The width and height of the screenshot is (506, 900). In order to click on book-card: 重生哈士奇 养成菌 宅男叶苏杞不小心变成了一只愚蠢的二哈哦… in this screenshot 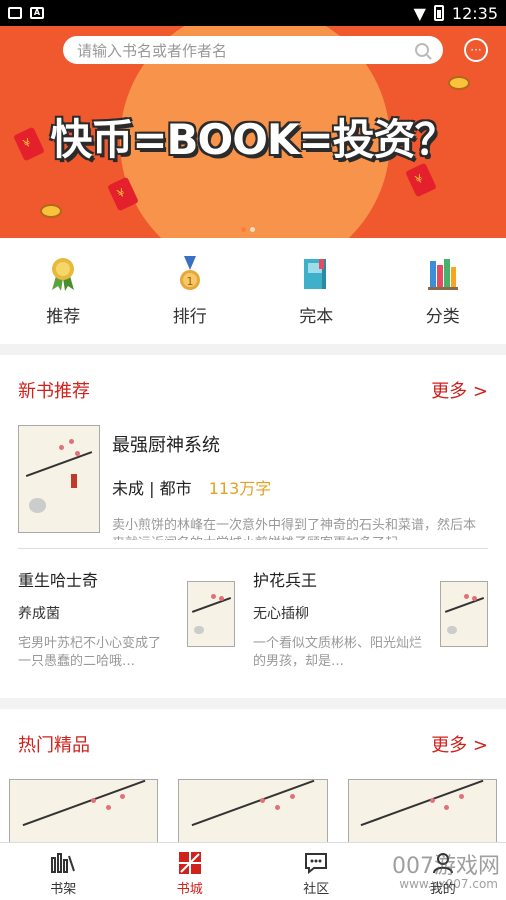, I will do `click(135, 614)`.